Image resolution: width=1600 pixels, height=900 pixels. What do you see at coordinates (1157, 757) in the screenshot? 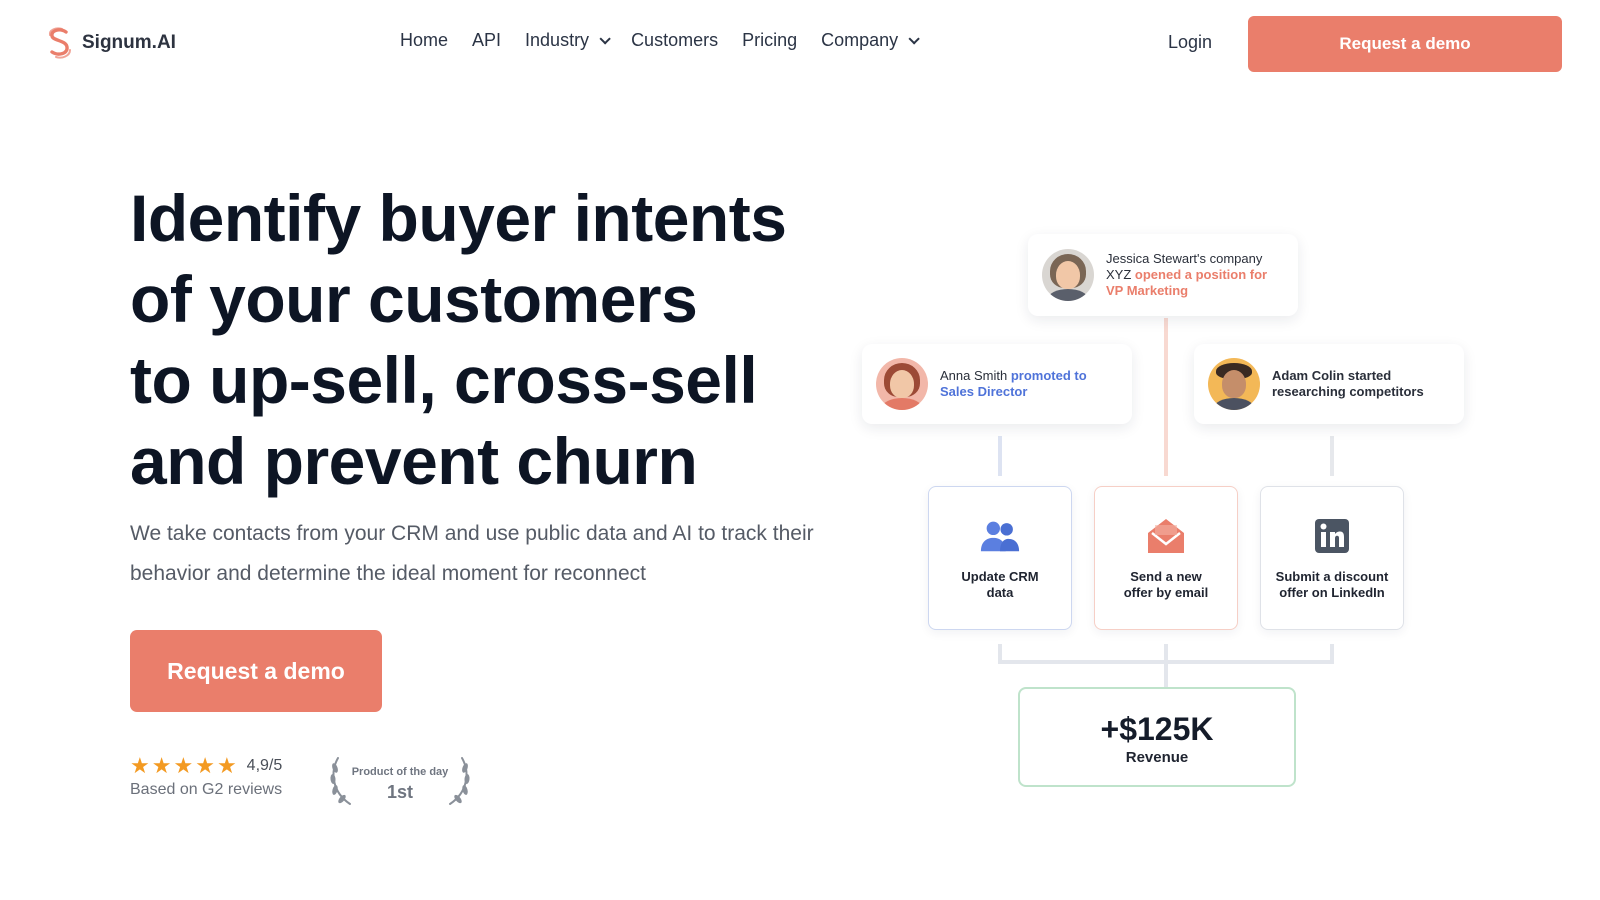
I see `revenue-label: Revenue` at bounding box center [1157, 757].